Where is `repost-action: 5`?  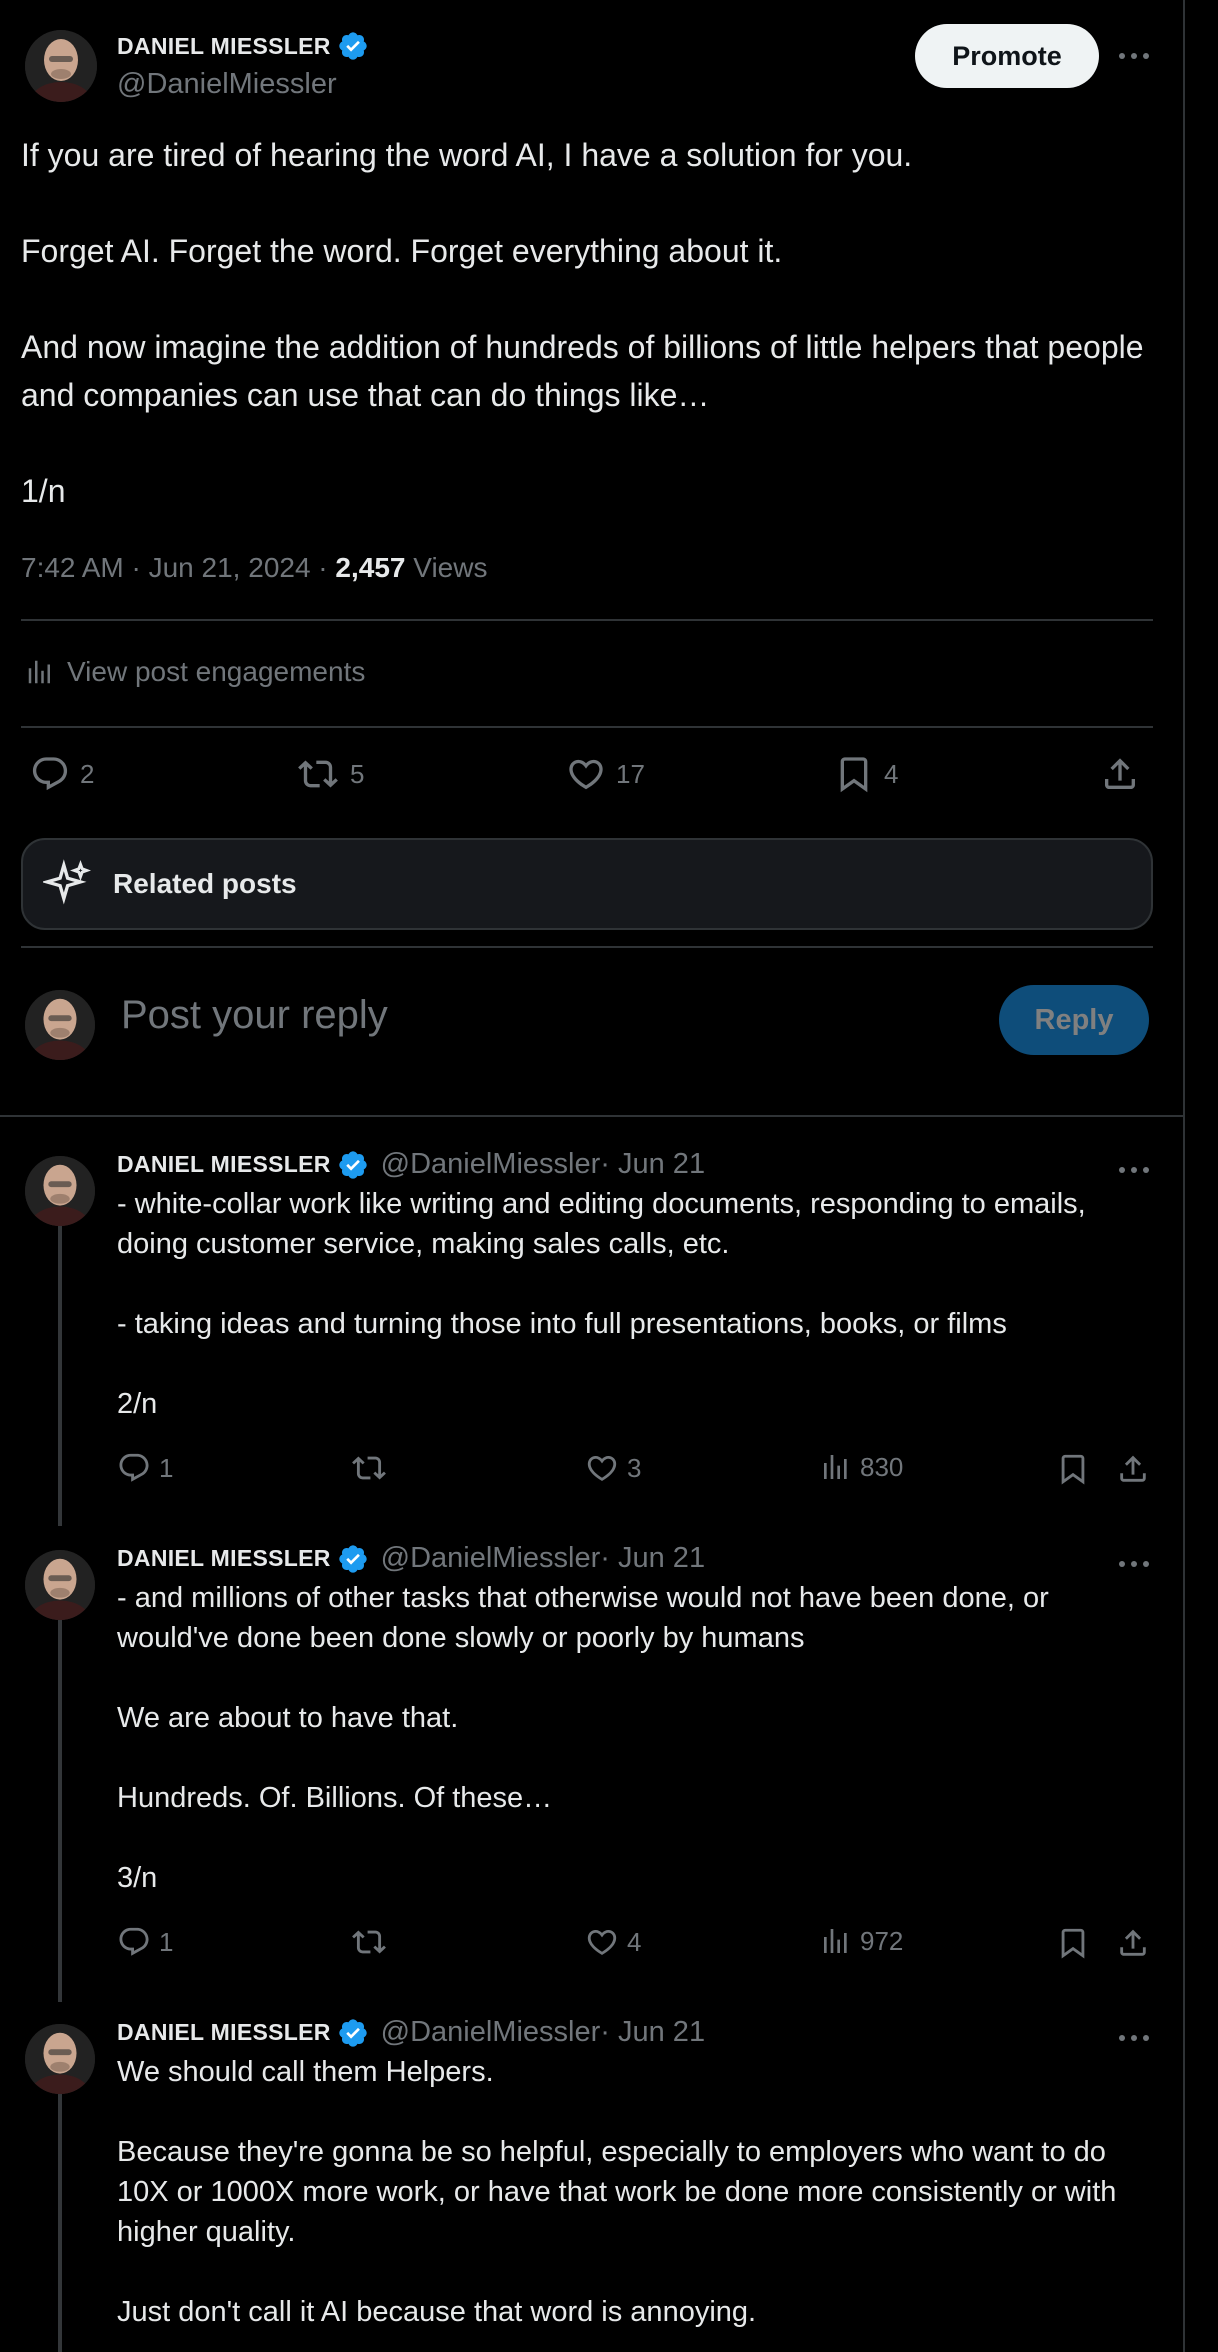
repost-action: 5 is located at coordinates (330, 774).